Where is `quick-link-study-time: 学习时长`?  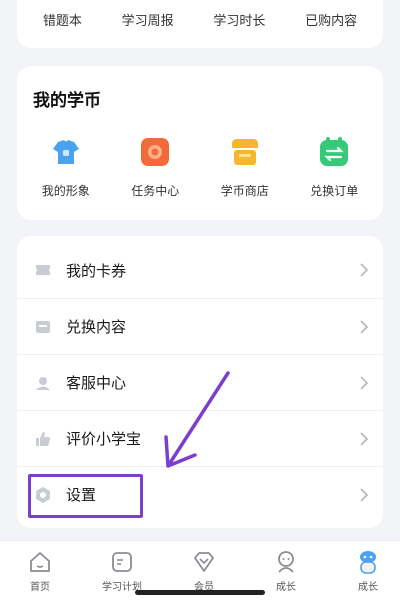 quick-link-study-time: 学习时长 is located at coordinates (239, 19).